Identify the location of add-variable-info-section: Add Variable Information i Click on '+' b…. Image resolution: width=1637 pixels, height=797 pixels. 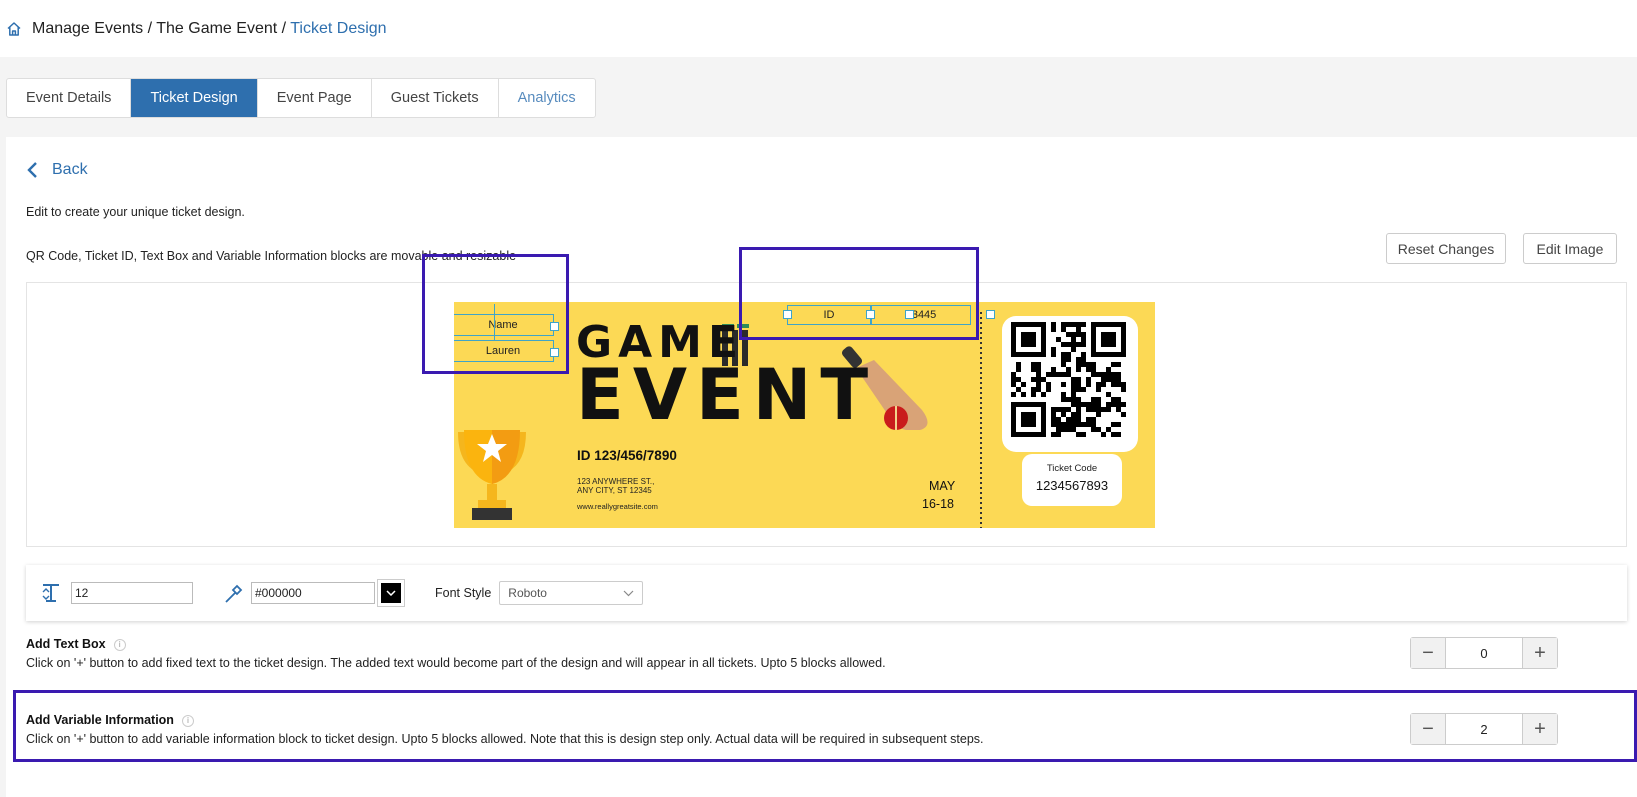
(505, 729).